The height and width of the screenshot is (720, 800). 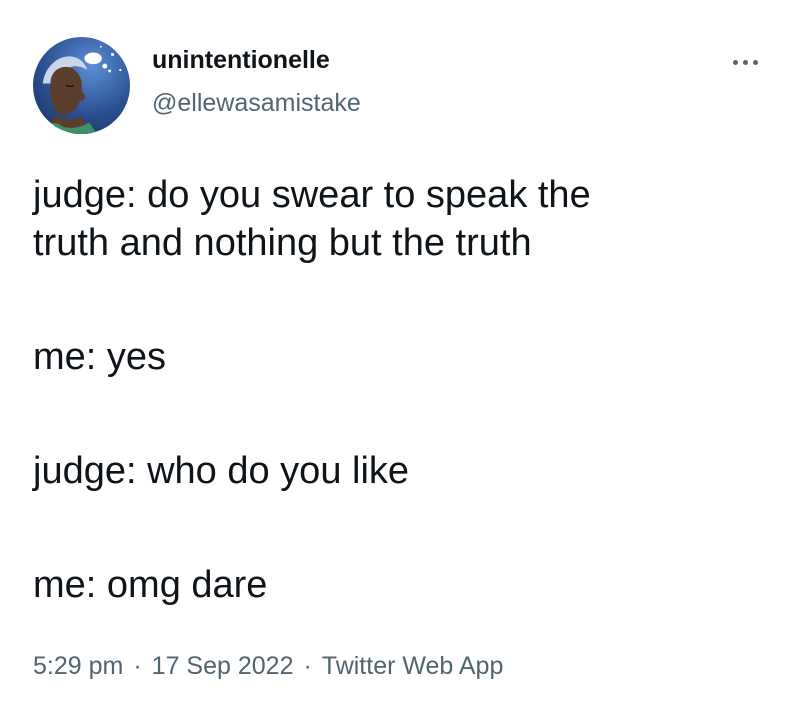 What do you see at coordinates (150, 585) in the screenshot?
I see `tweet-line: me: omg dare` at bounding box center [150, 585].